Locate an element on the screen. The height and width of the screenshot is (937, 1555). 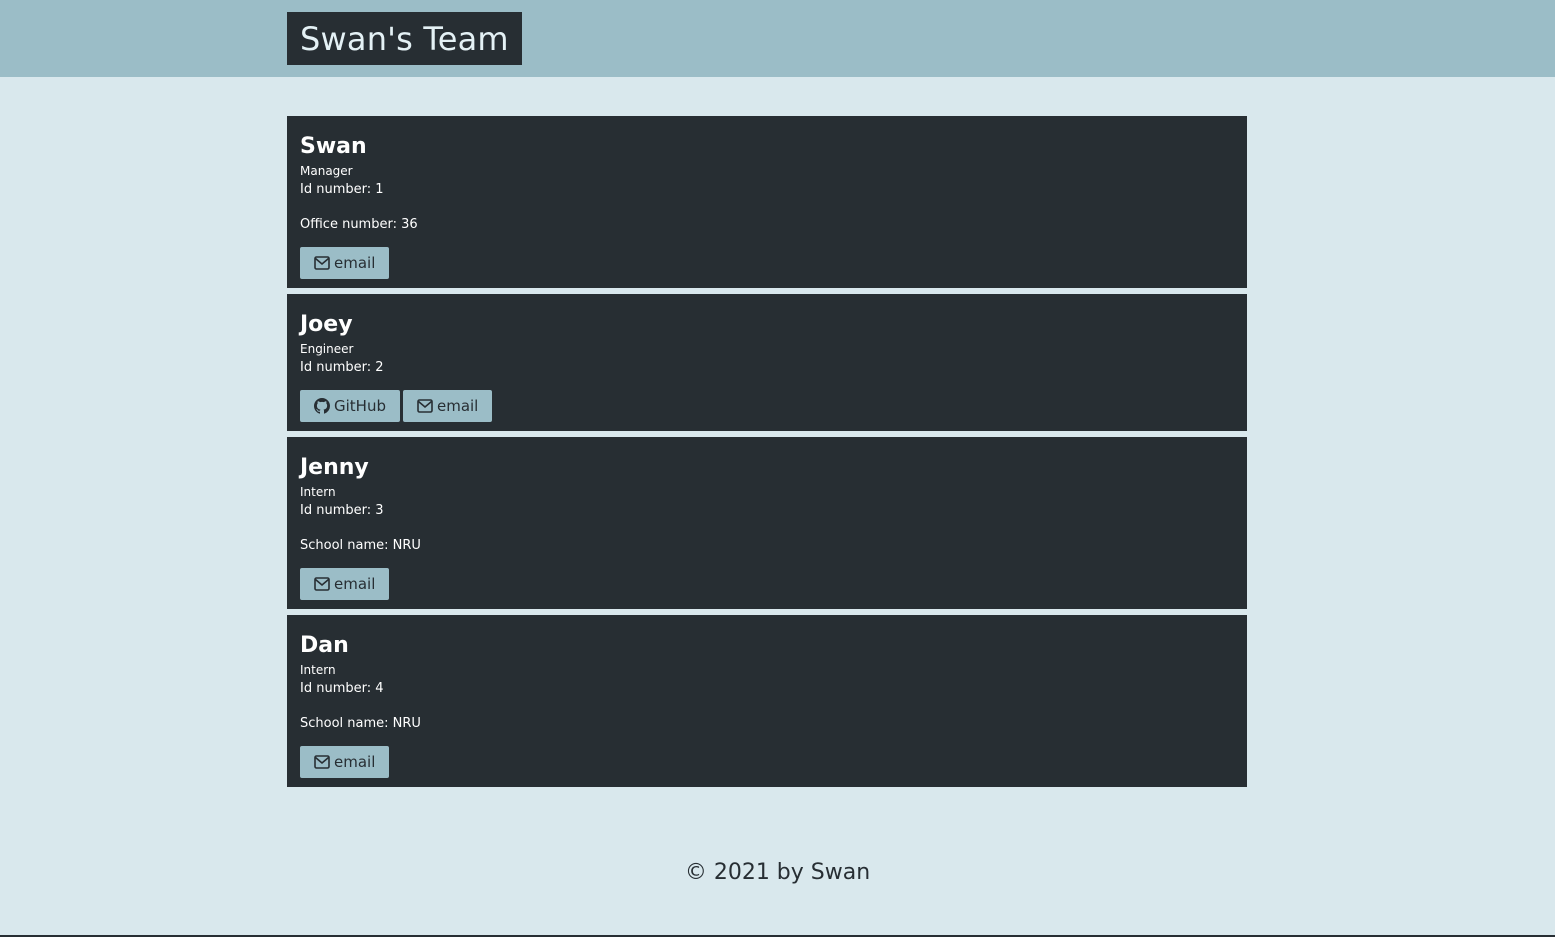
page-title: Swan's Team is located at coordinates (404, 38).